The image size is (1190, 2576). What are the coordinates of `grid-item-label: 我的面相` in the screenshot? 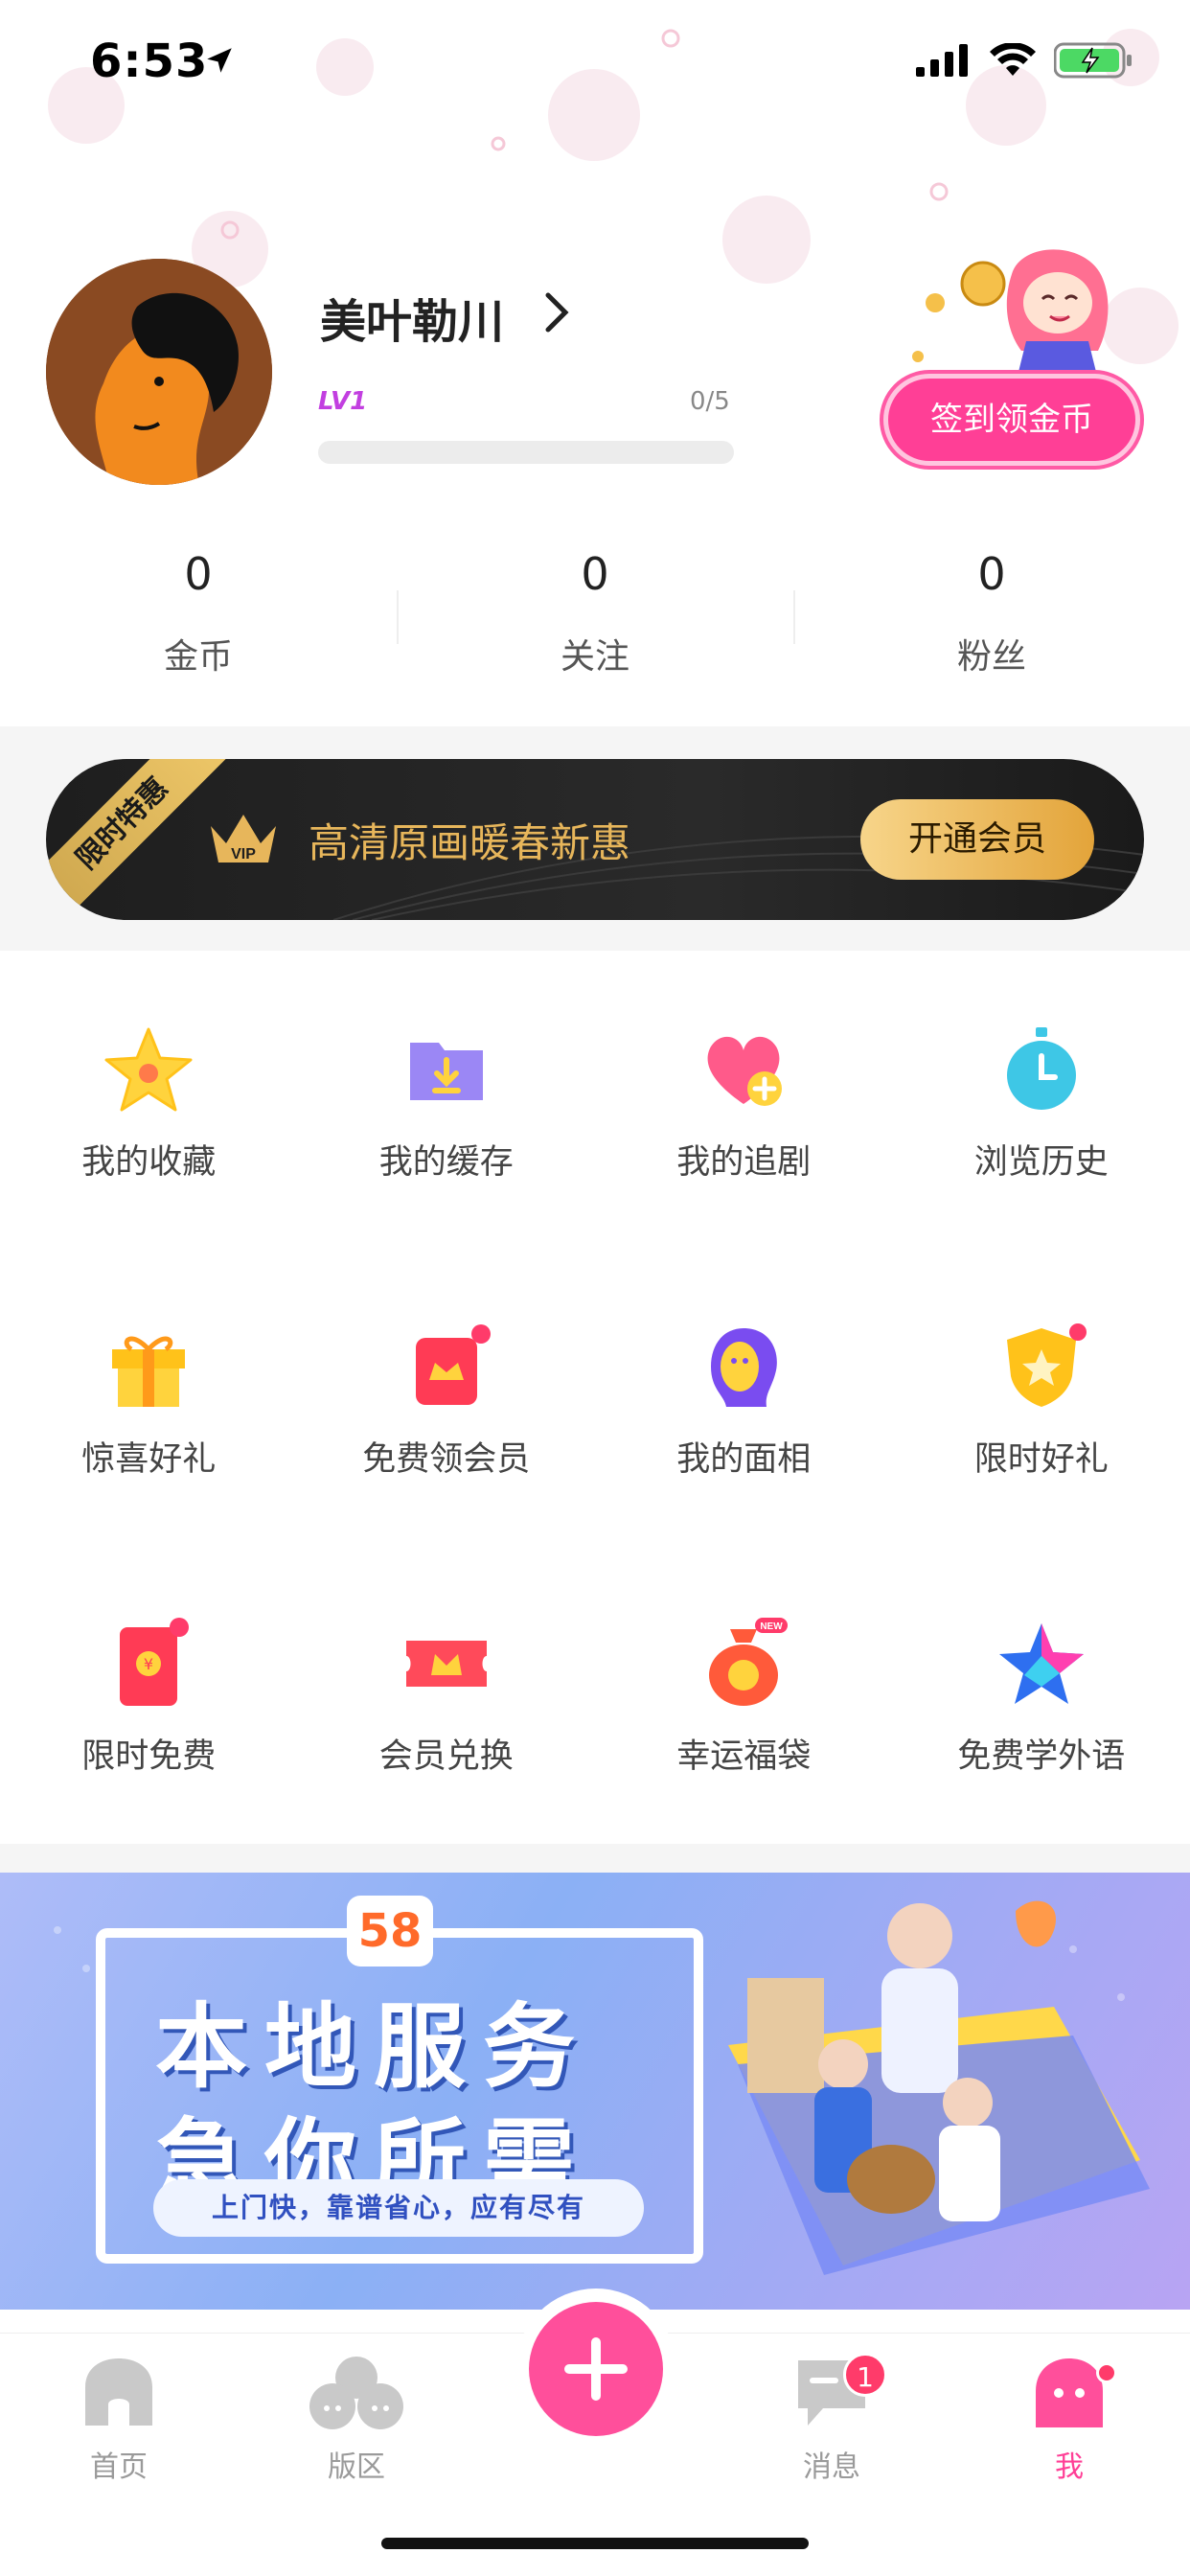 It's located at (744, 1459).